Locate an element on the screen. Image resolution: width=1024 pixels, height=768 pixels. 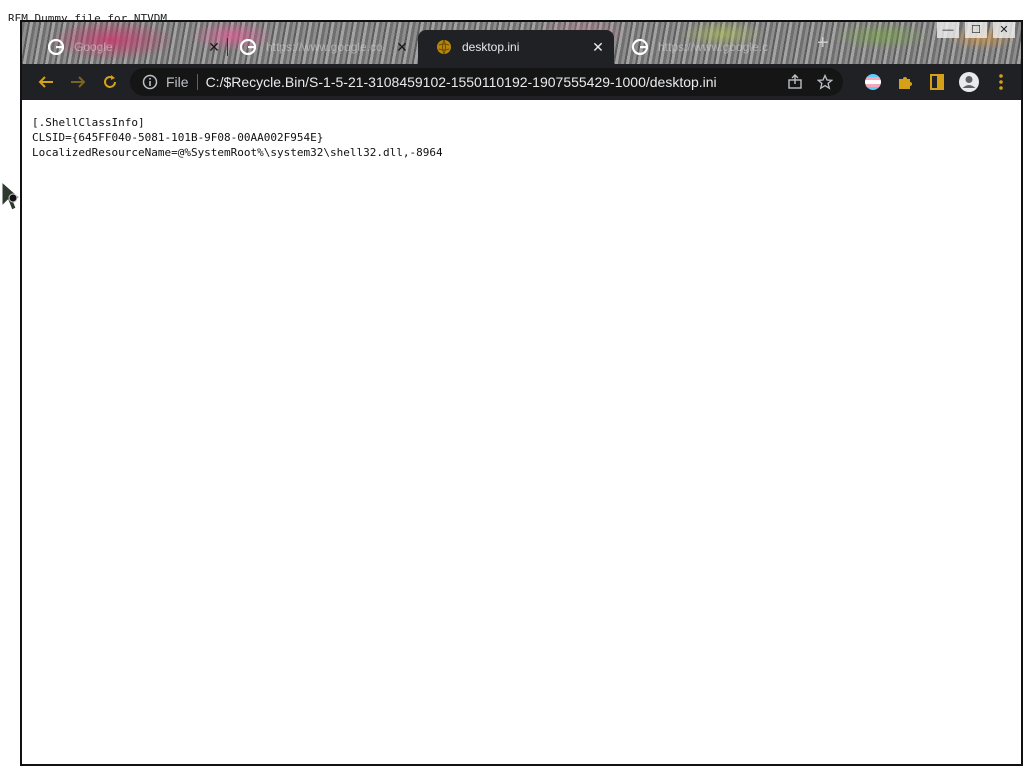
profile-button is located at coordinates (969, 82).